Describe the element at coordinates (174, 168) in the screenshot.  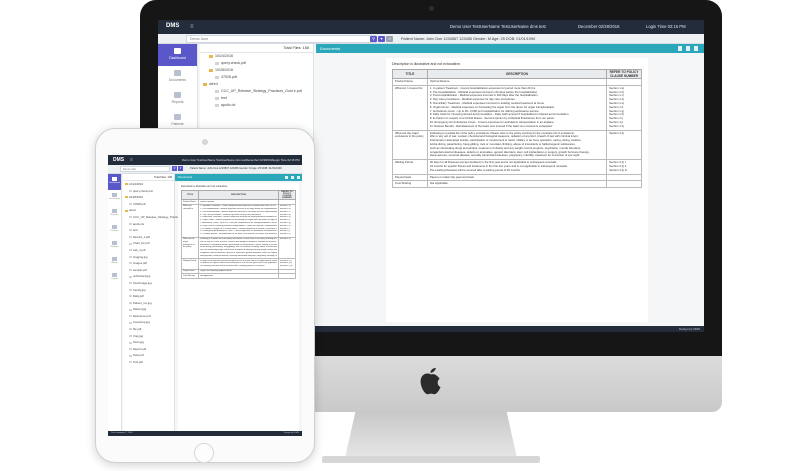
I see `tablet-search-button-icon: ⚲` at that location.